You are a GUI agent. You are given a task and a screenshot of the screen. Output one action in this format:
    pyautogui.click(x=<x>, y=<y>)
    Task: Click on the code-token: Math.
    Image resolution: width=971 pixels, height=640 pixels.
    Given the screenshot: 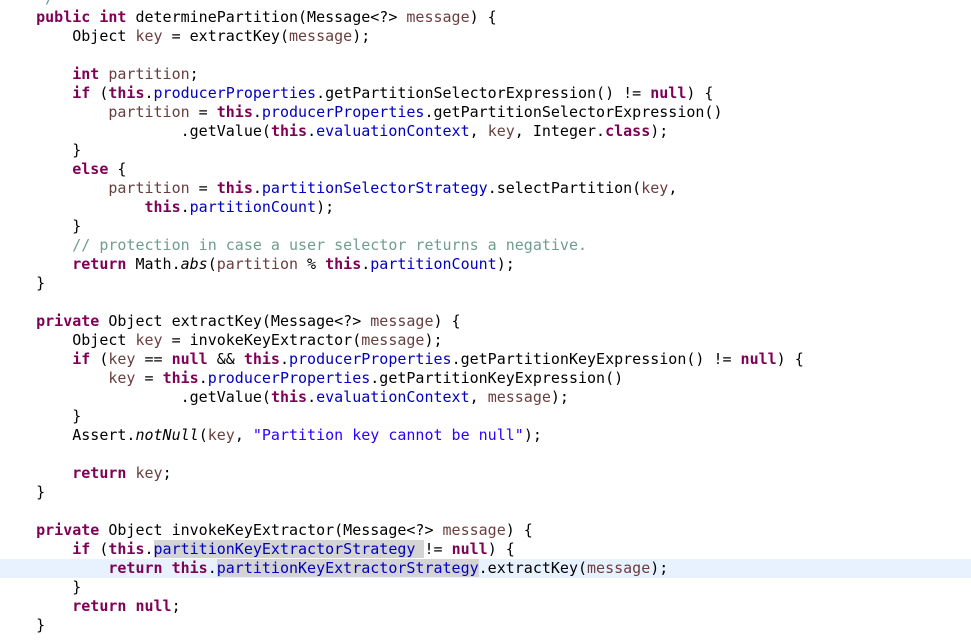 What is the action you would take?
    pyautogui.click(x=153, y=264)
    